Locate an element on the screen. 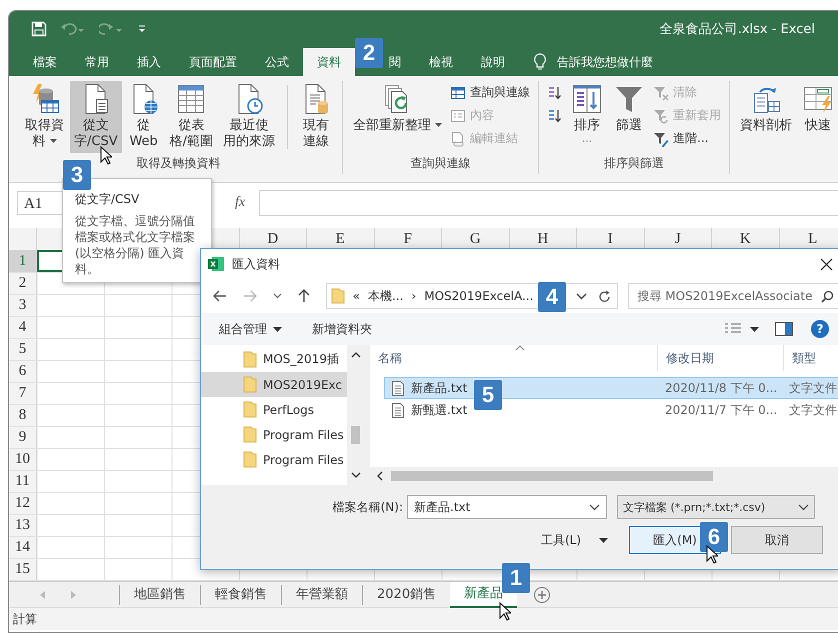 The image size is (838, 633). step-badge: 2 is located at coordinates (369, 53).